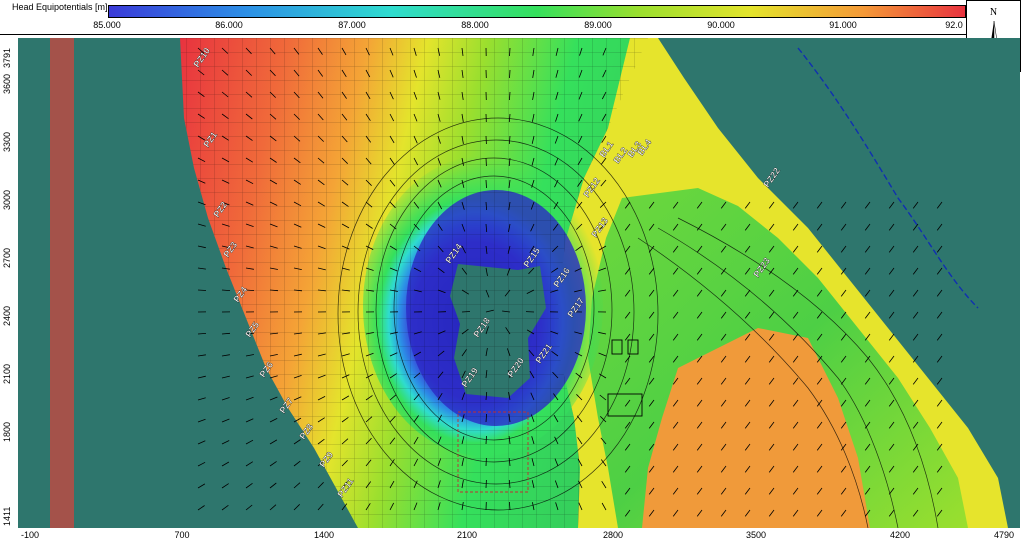 This screenshot has width=1024, height=542. What do you see at coordinates (229, 25) in the screenshot?
I see `legend-tick: 86.000` at bounding box center [229, 25].